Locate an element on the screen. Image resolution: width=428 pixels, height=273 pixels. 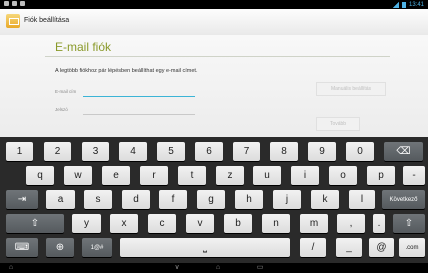
key-6: 6 is located at coordinates (209, 151).